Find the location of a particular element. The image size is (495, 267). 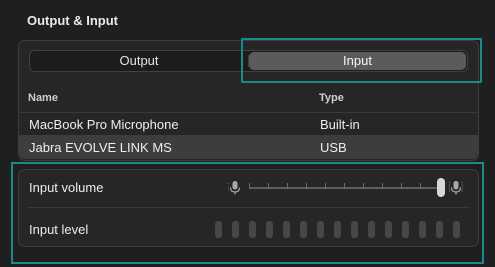

device-name: MacBook Pro Microphone is located at coordinates (104, 124).